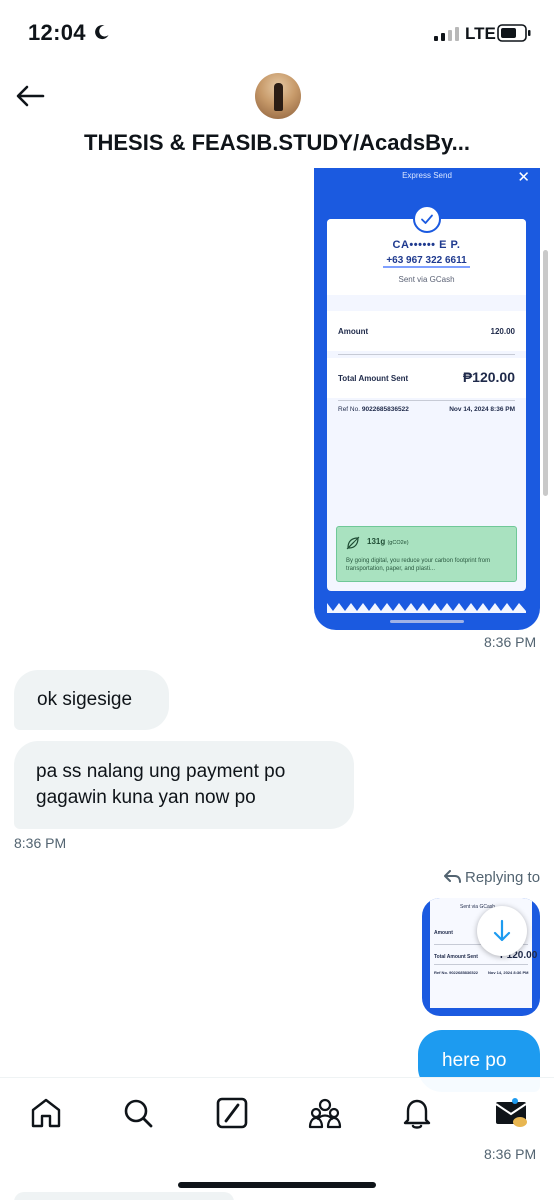 This screenshot has width=554, height=1200. What do you see at coordinates (523, 177) in the screenshot?
I see `close-icon: ✕` at bounding box center [523, 177].